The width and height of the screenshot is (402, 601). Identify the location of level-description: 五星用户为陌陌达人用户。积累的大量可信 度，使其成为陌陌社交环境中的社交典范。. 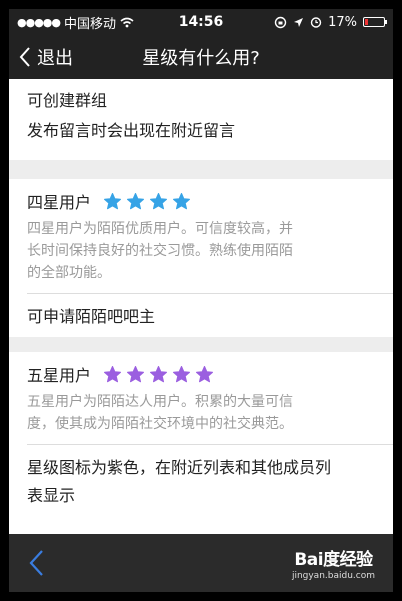
(201, 410).